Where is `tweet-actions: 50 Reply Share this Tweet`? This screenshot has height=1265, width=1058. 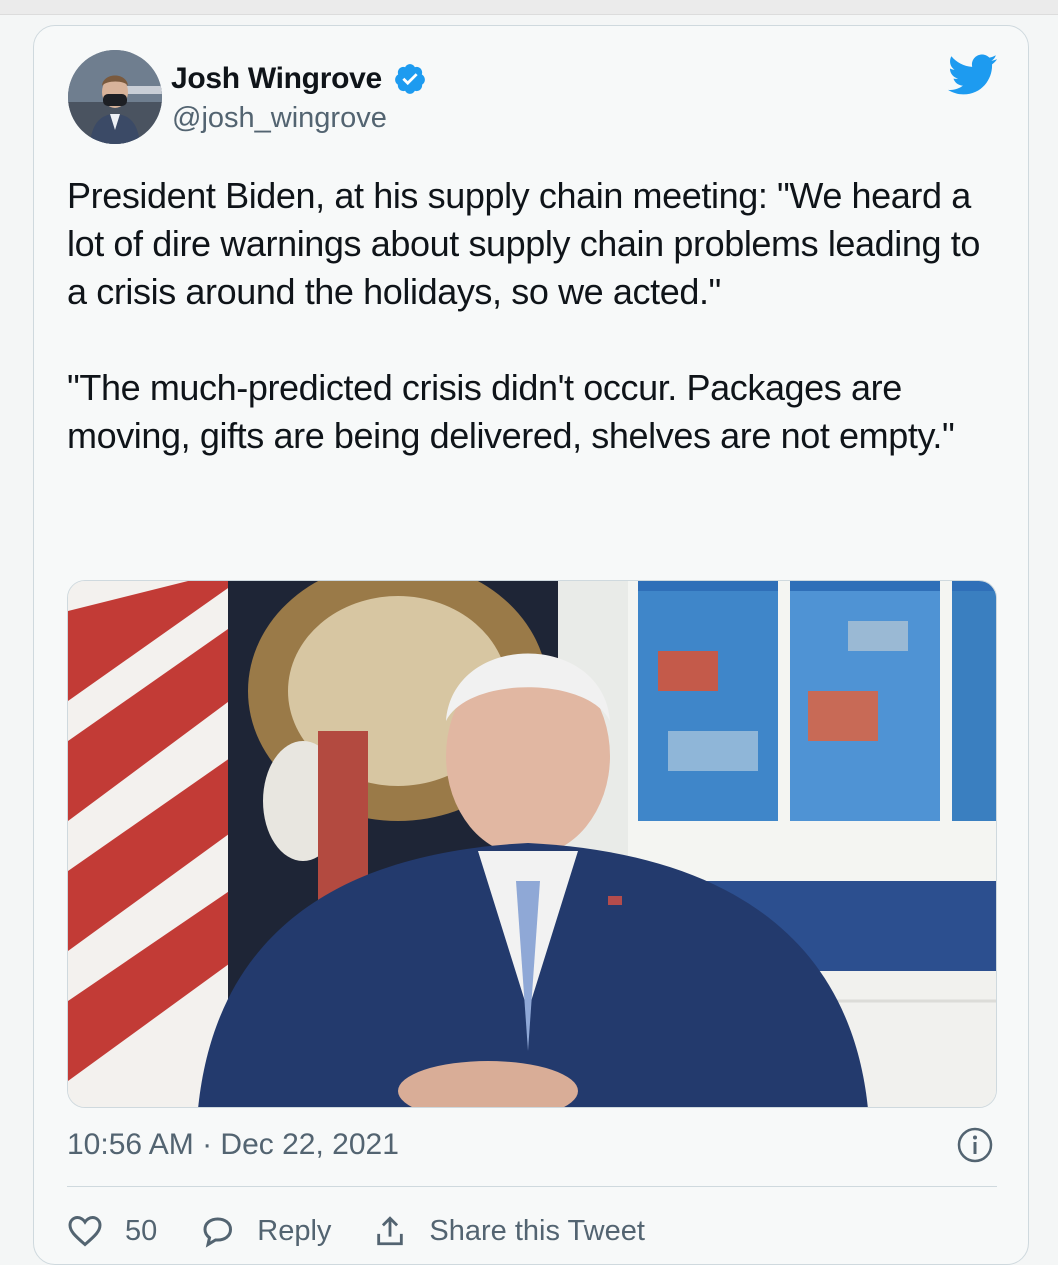 tweet-actions: 50 Reply Share this Tweet is located at coordinates (377, 1231).